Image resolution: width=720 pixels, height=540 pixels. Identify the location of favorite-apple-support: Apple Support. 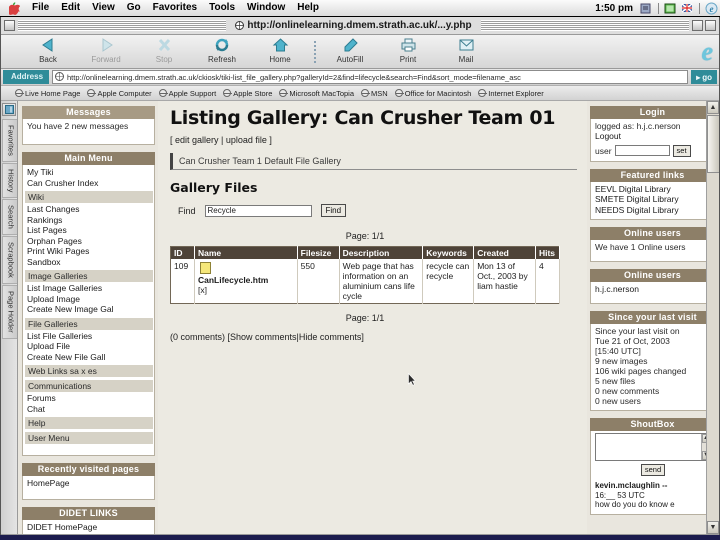
(187, 93).